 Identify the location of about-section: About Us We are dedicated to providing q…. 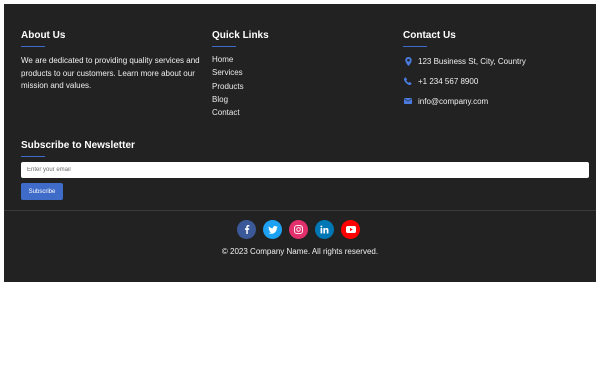
(111, 65).